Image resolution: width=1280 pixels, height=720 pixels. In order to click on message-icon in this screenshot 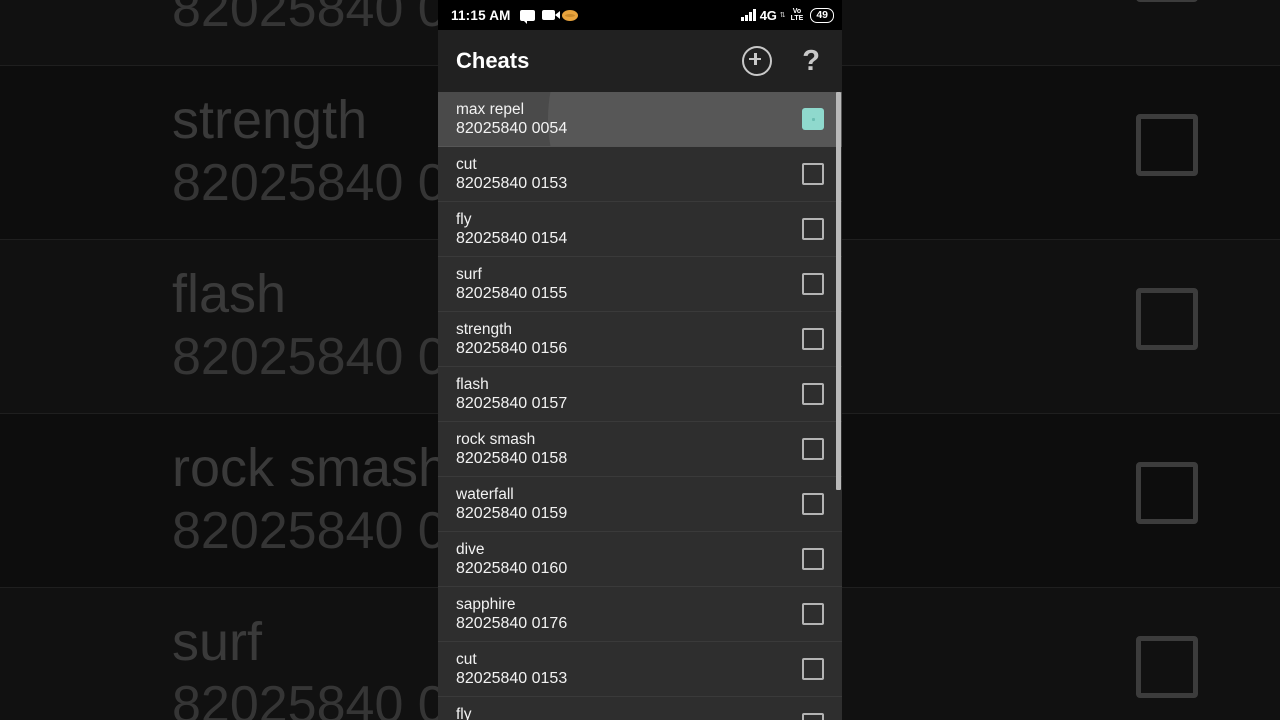, I will do `click(527, 16)`.